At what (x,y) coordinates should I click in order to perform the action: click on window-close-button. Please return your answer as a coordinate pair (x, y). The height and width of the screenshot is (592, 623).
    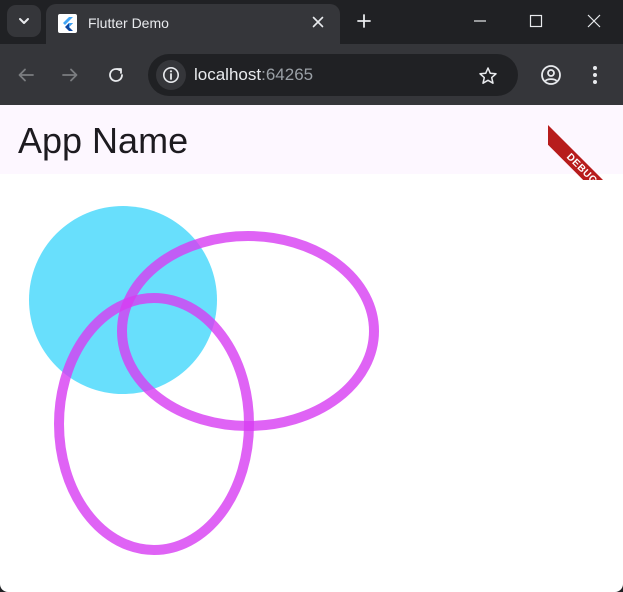
    Looking at the image, I should click on (594, 21).